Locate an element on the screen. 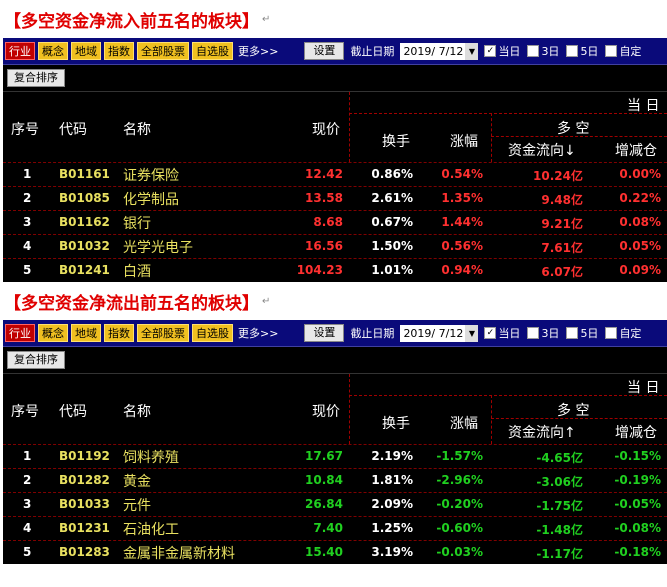 This screenshot has width=667, height=587. cell-pos: -0.15% is located at coordinates (637, 456).